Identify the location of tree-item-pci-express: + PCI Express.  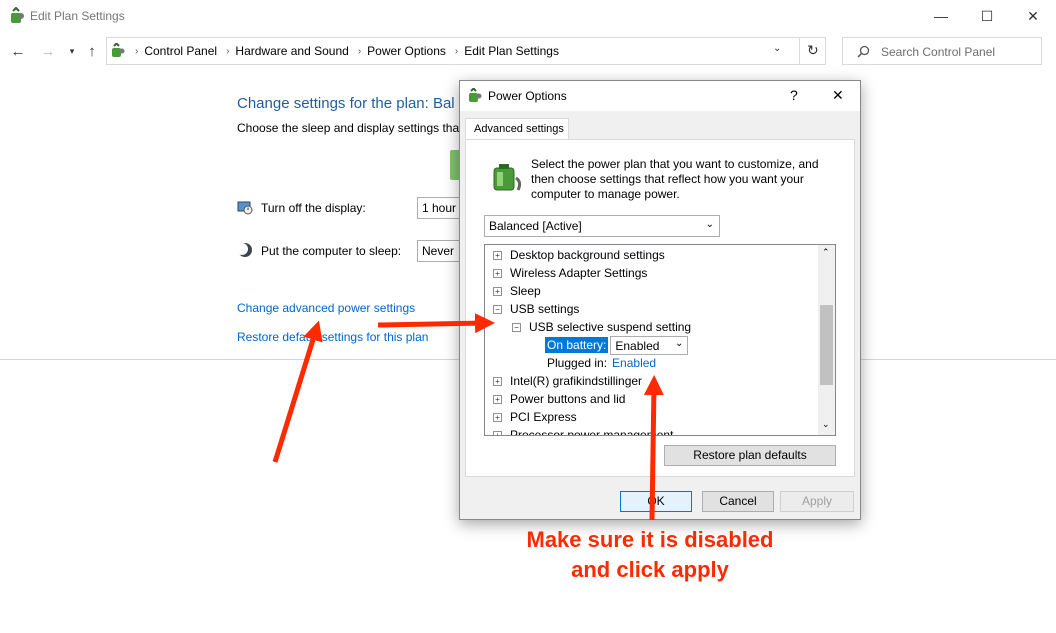
(535, 417).